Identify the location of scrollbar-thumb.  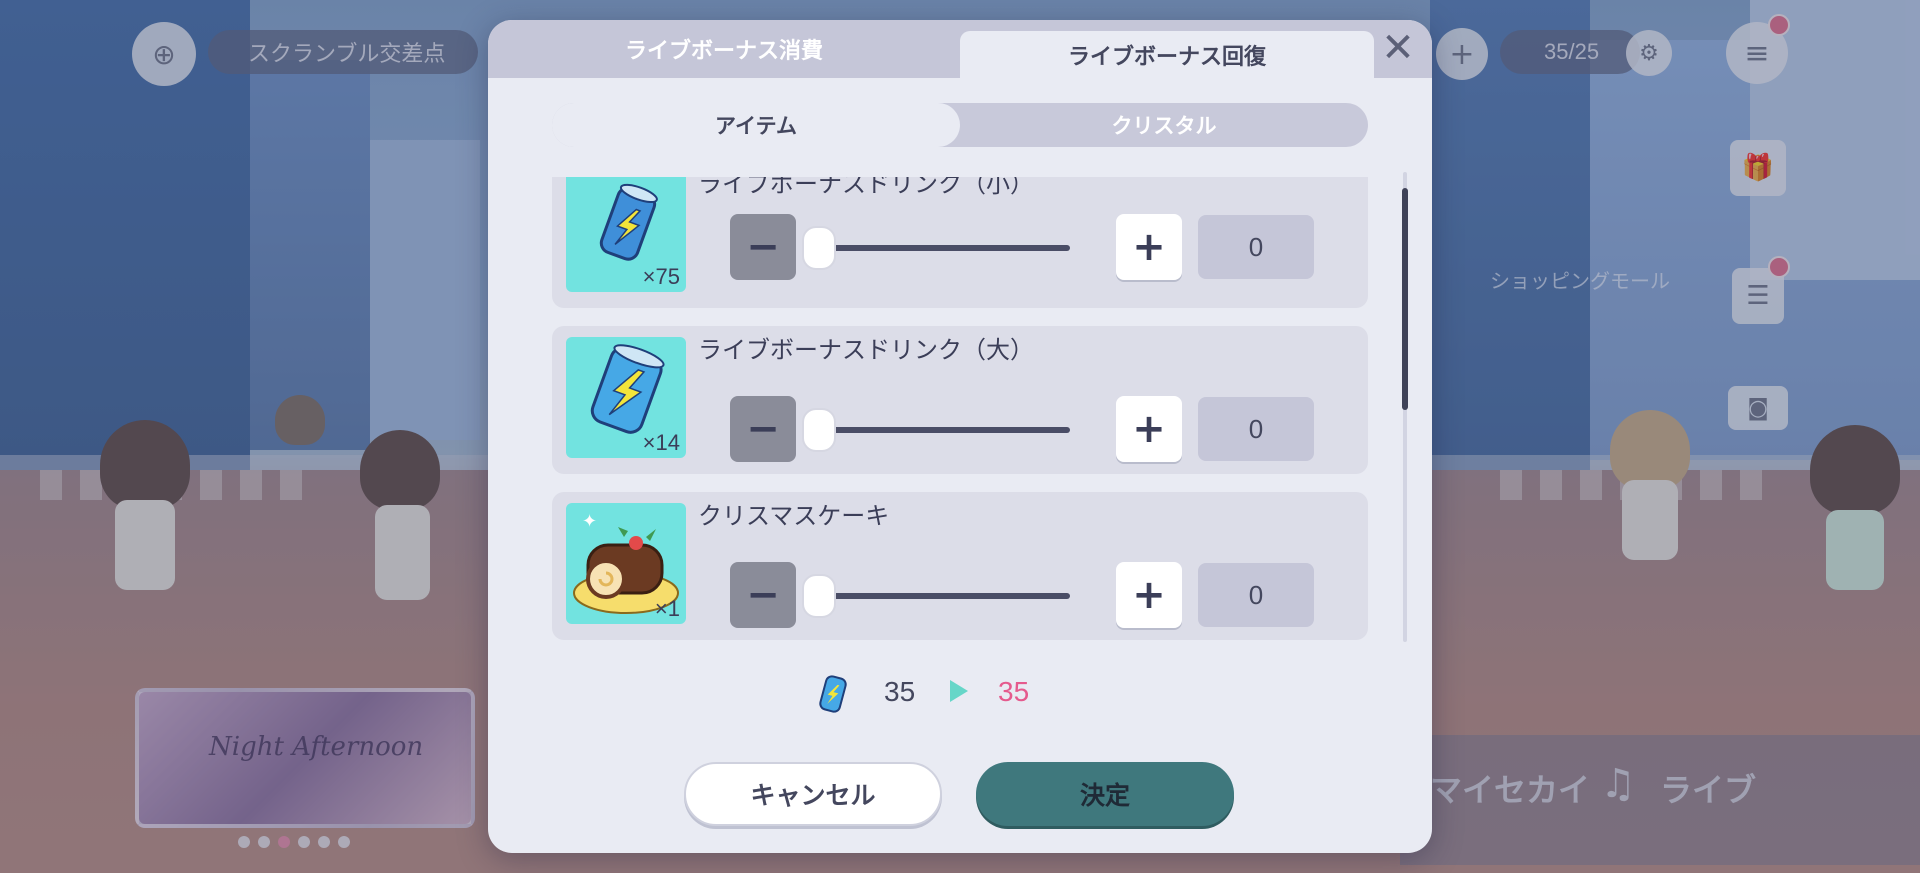
(1405, 299).